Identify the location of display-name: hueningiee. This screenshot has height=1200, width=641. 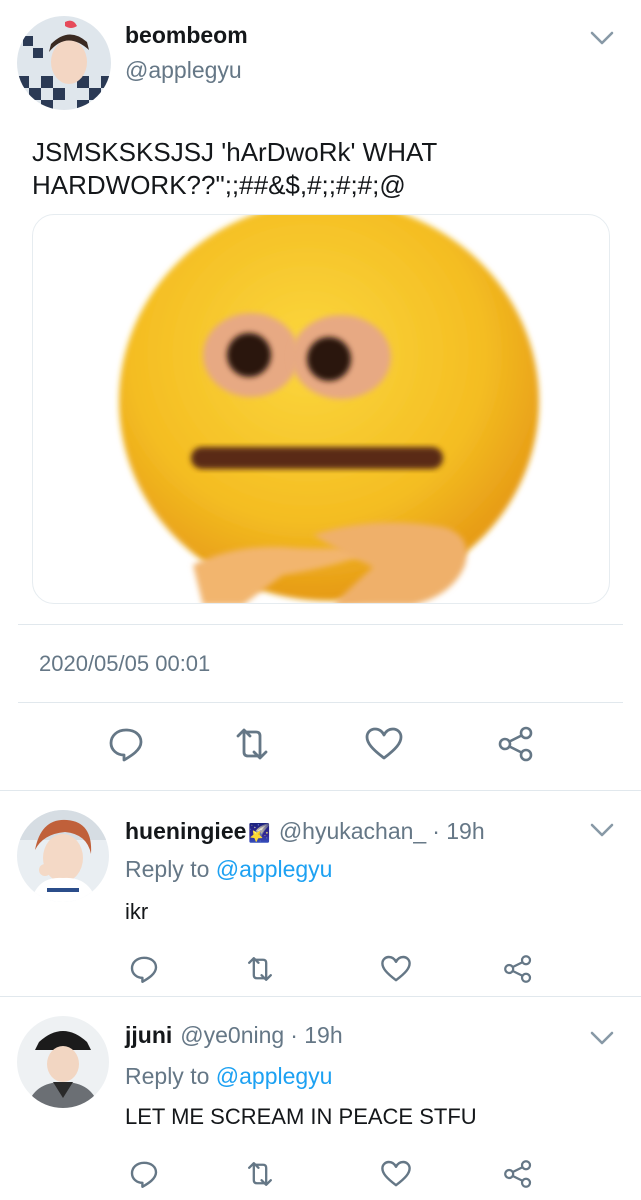
(185, 831).